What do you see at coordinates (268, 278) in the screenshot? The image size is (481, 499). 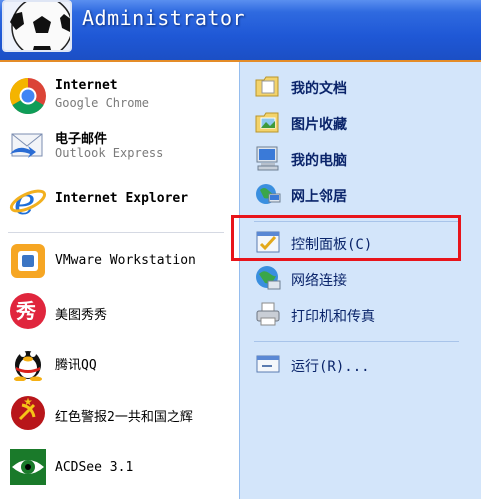 I see `network-connections-icon` at bounding box center [268, 278].